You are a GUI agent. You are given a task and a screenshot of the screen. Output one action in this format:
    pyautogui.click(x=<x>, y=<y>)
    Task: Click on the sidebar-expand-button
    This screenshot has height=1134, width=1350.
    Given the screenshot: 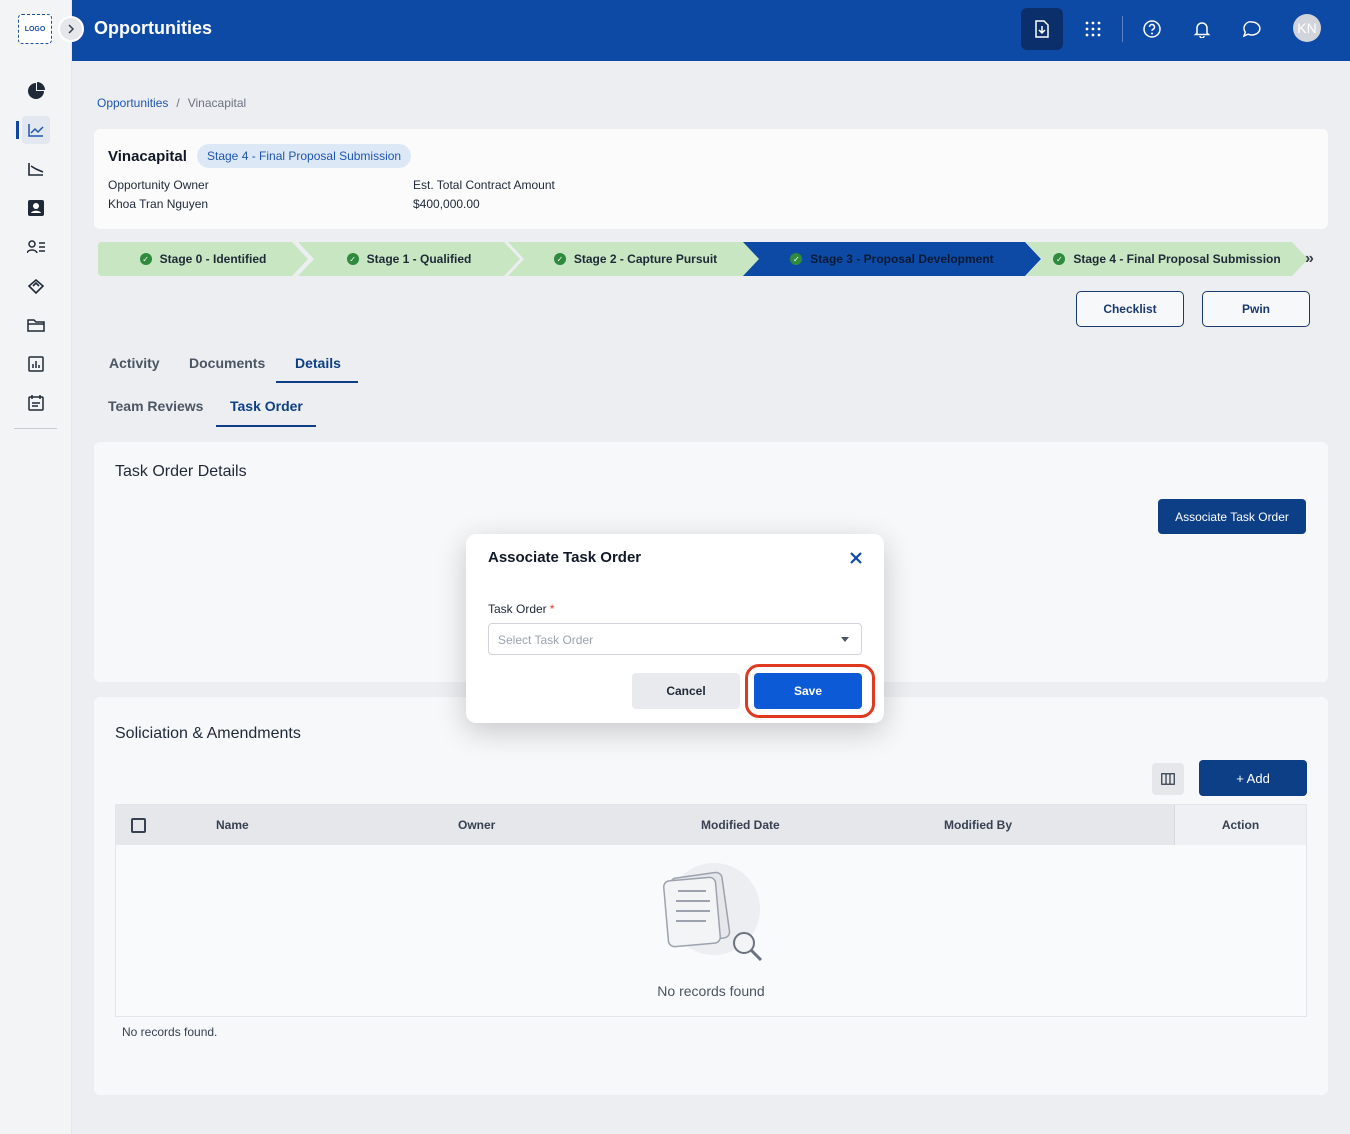 What is the action you would take?
    pyautogui.click(x=71, y=29)
    